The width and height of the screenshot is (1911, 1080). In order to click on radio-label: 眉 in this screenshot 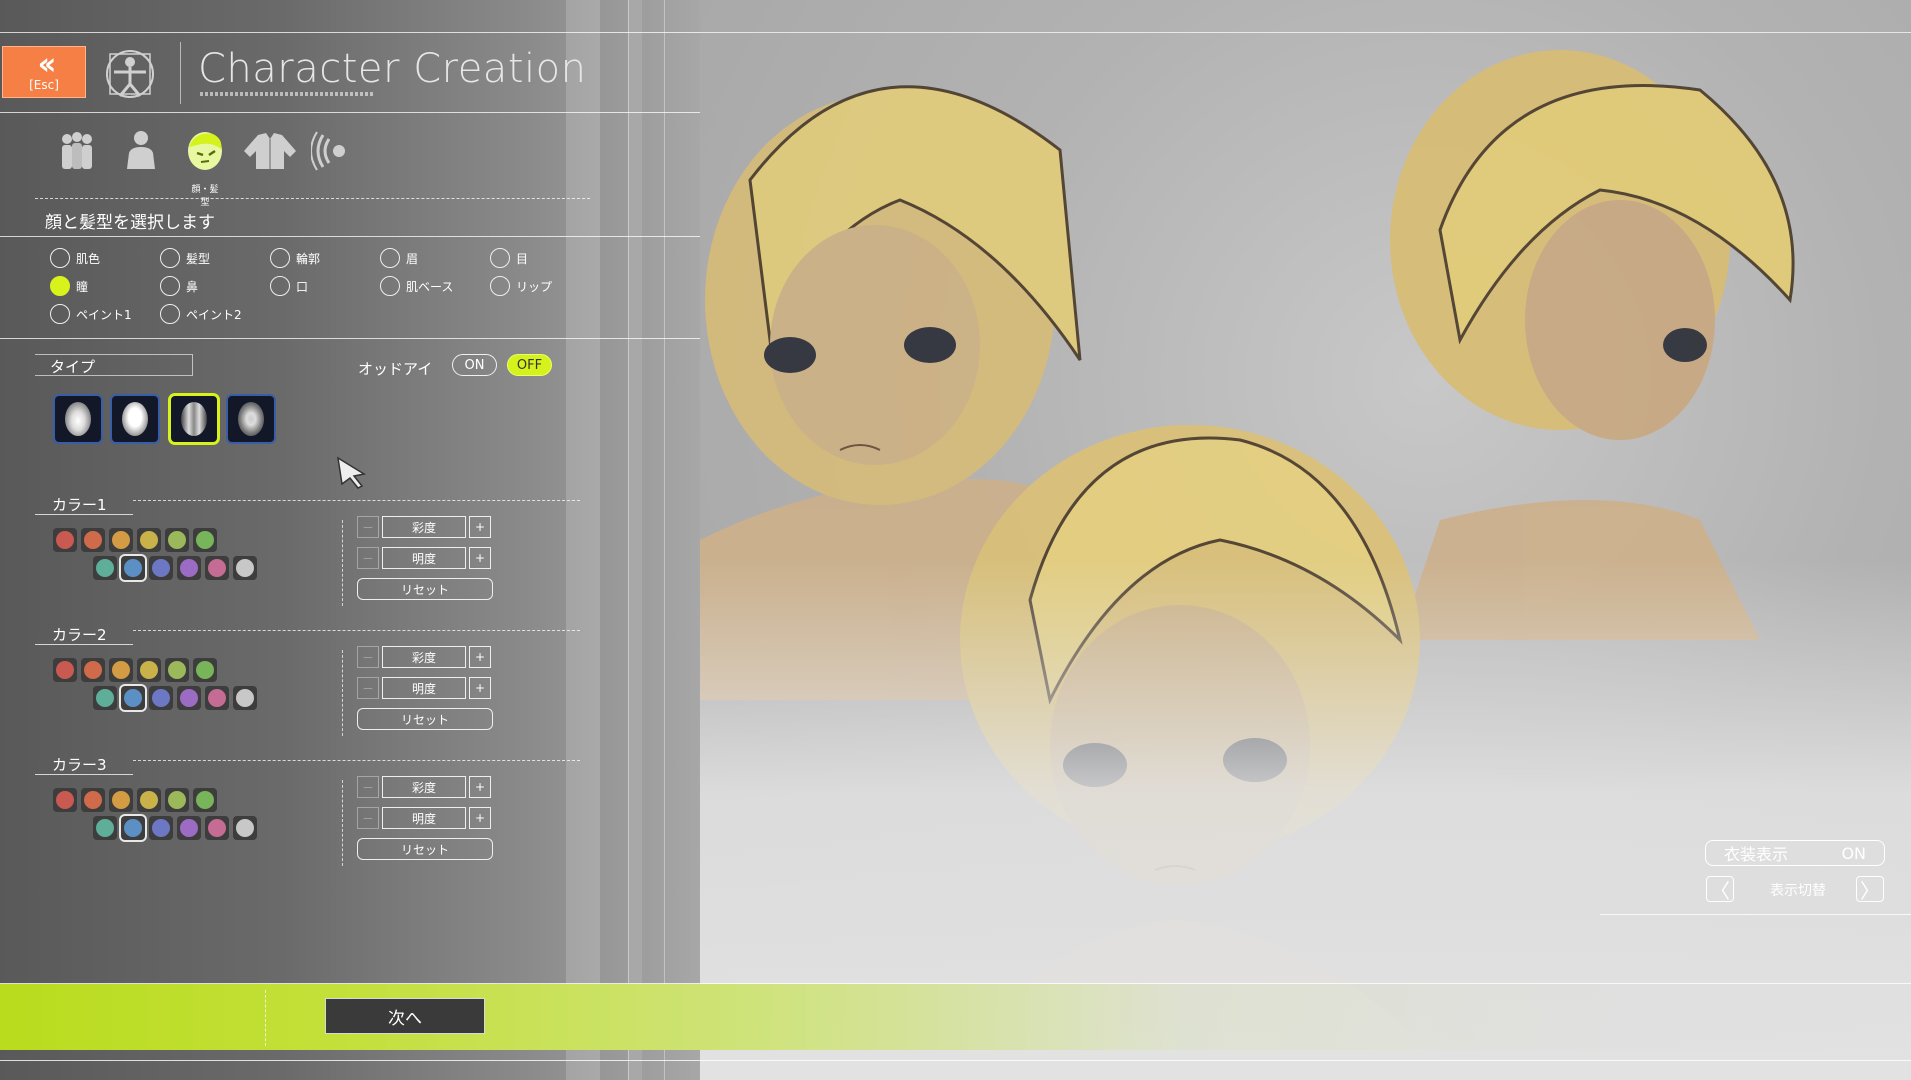, I will do `click(412, 258)`.